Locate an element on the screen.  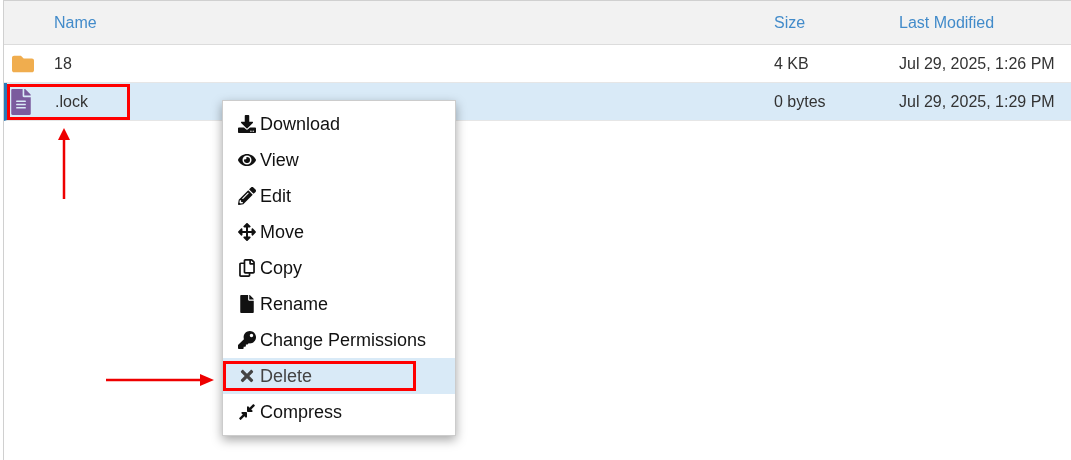
modified-date: Jul 29, 2025, 1:26 PM is located at coordinates (977, 63).